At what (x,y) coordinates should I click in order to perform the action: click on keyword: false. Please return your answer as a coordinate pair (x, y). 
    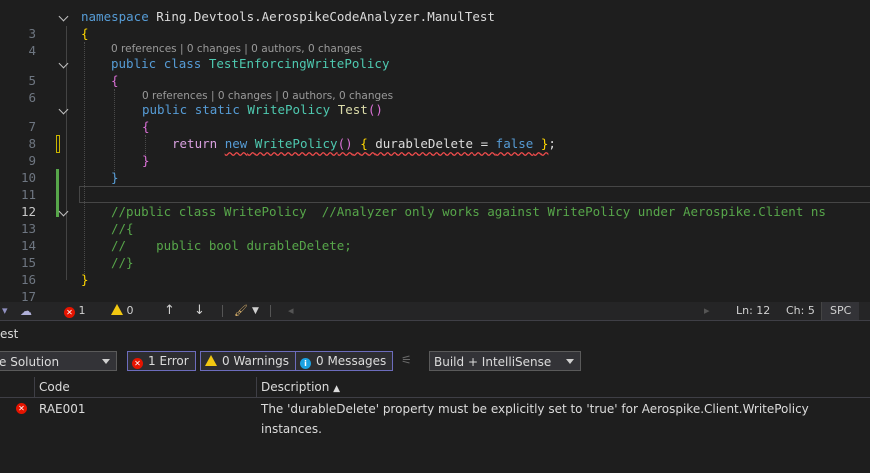
    Looking at the image, I should click on (514, 143).